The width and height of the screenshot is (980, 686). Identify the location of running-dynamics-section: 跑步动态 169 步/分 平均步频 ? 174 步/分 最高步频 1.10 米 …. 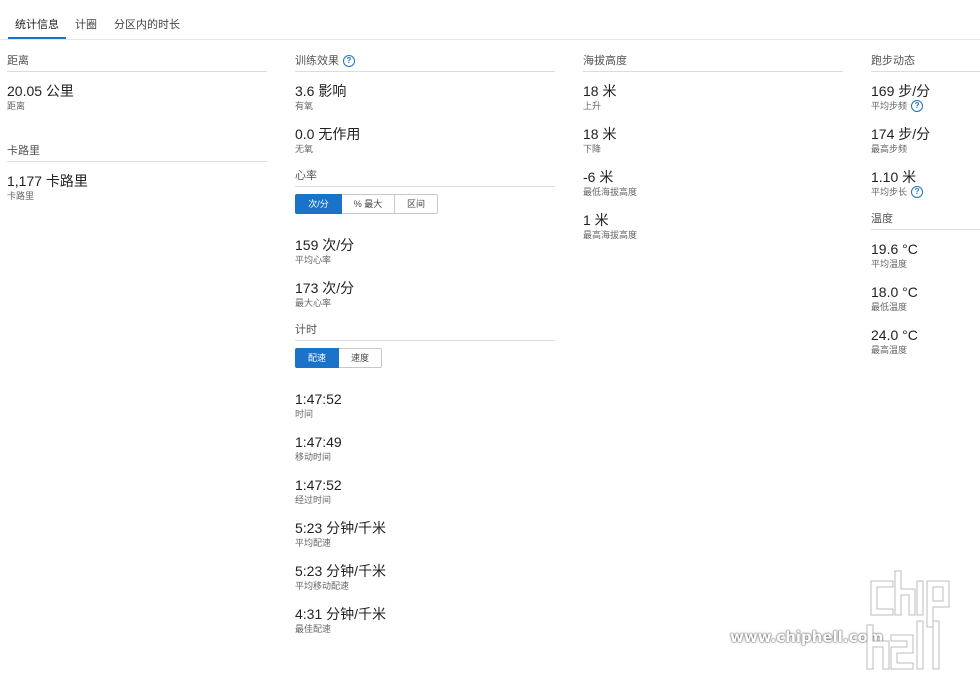
(925, 127).